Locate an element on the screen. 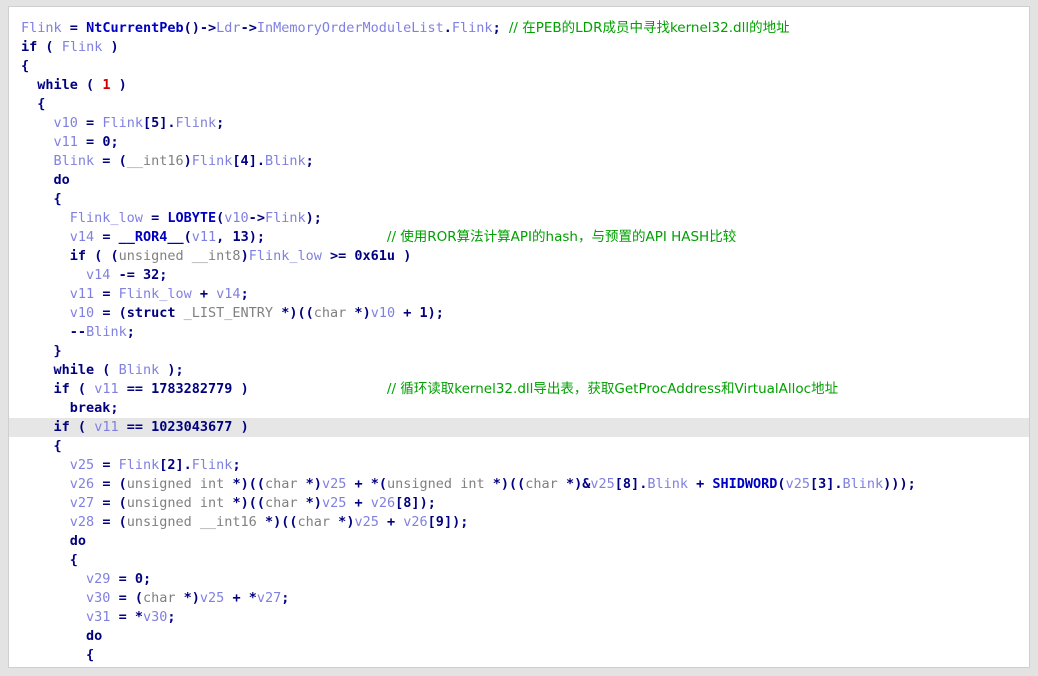  partial-glyph: ´ is located at coordinates (25, 11).